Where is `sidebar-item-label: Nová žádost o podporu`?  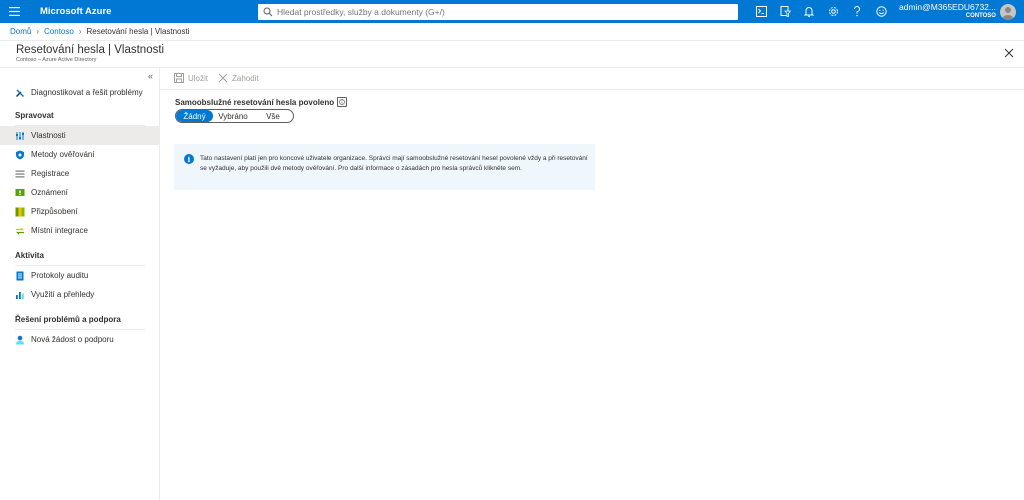 sidebar-item-label: Nová žádost o podporu is located at coordinates (72, 339).